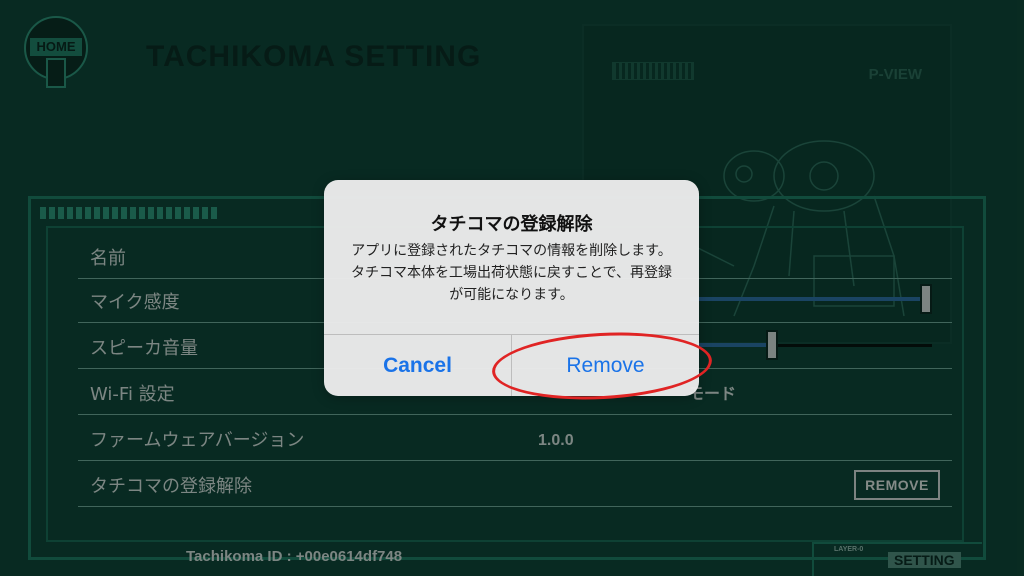 This screenshot has height=576, width=1024. What do you see at coordinates (511, 224) in the screenshot?
I see `alert-title: タチコマの登録解除` at bounding box center [511, 224].